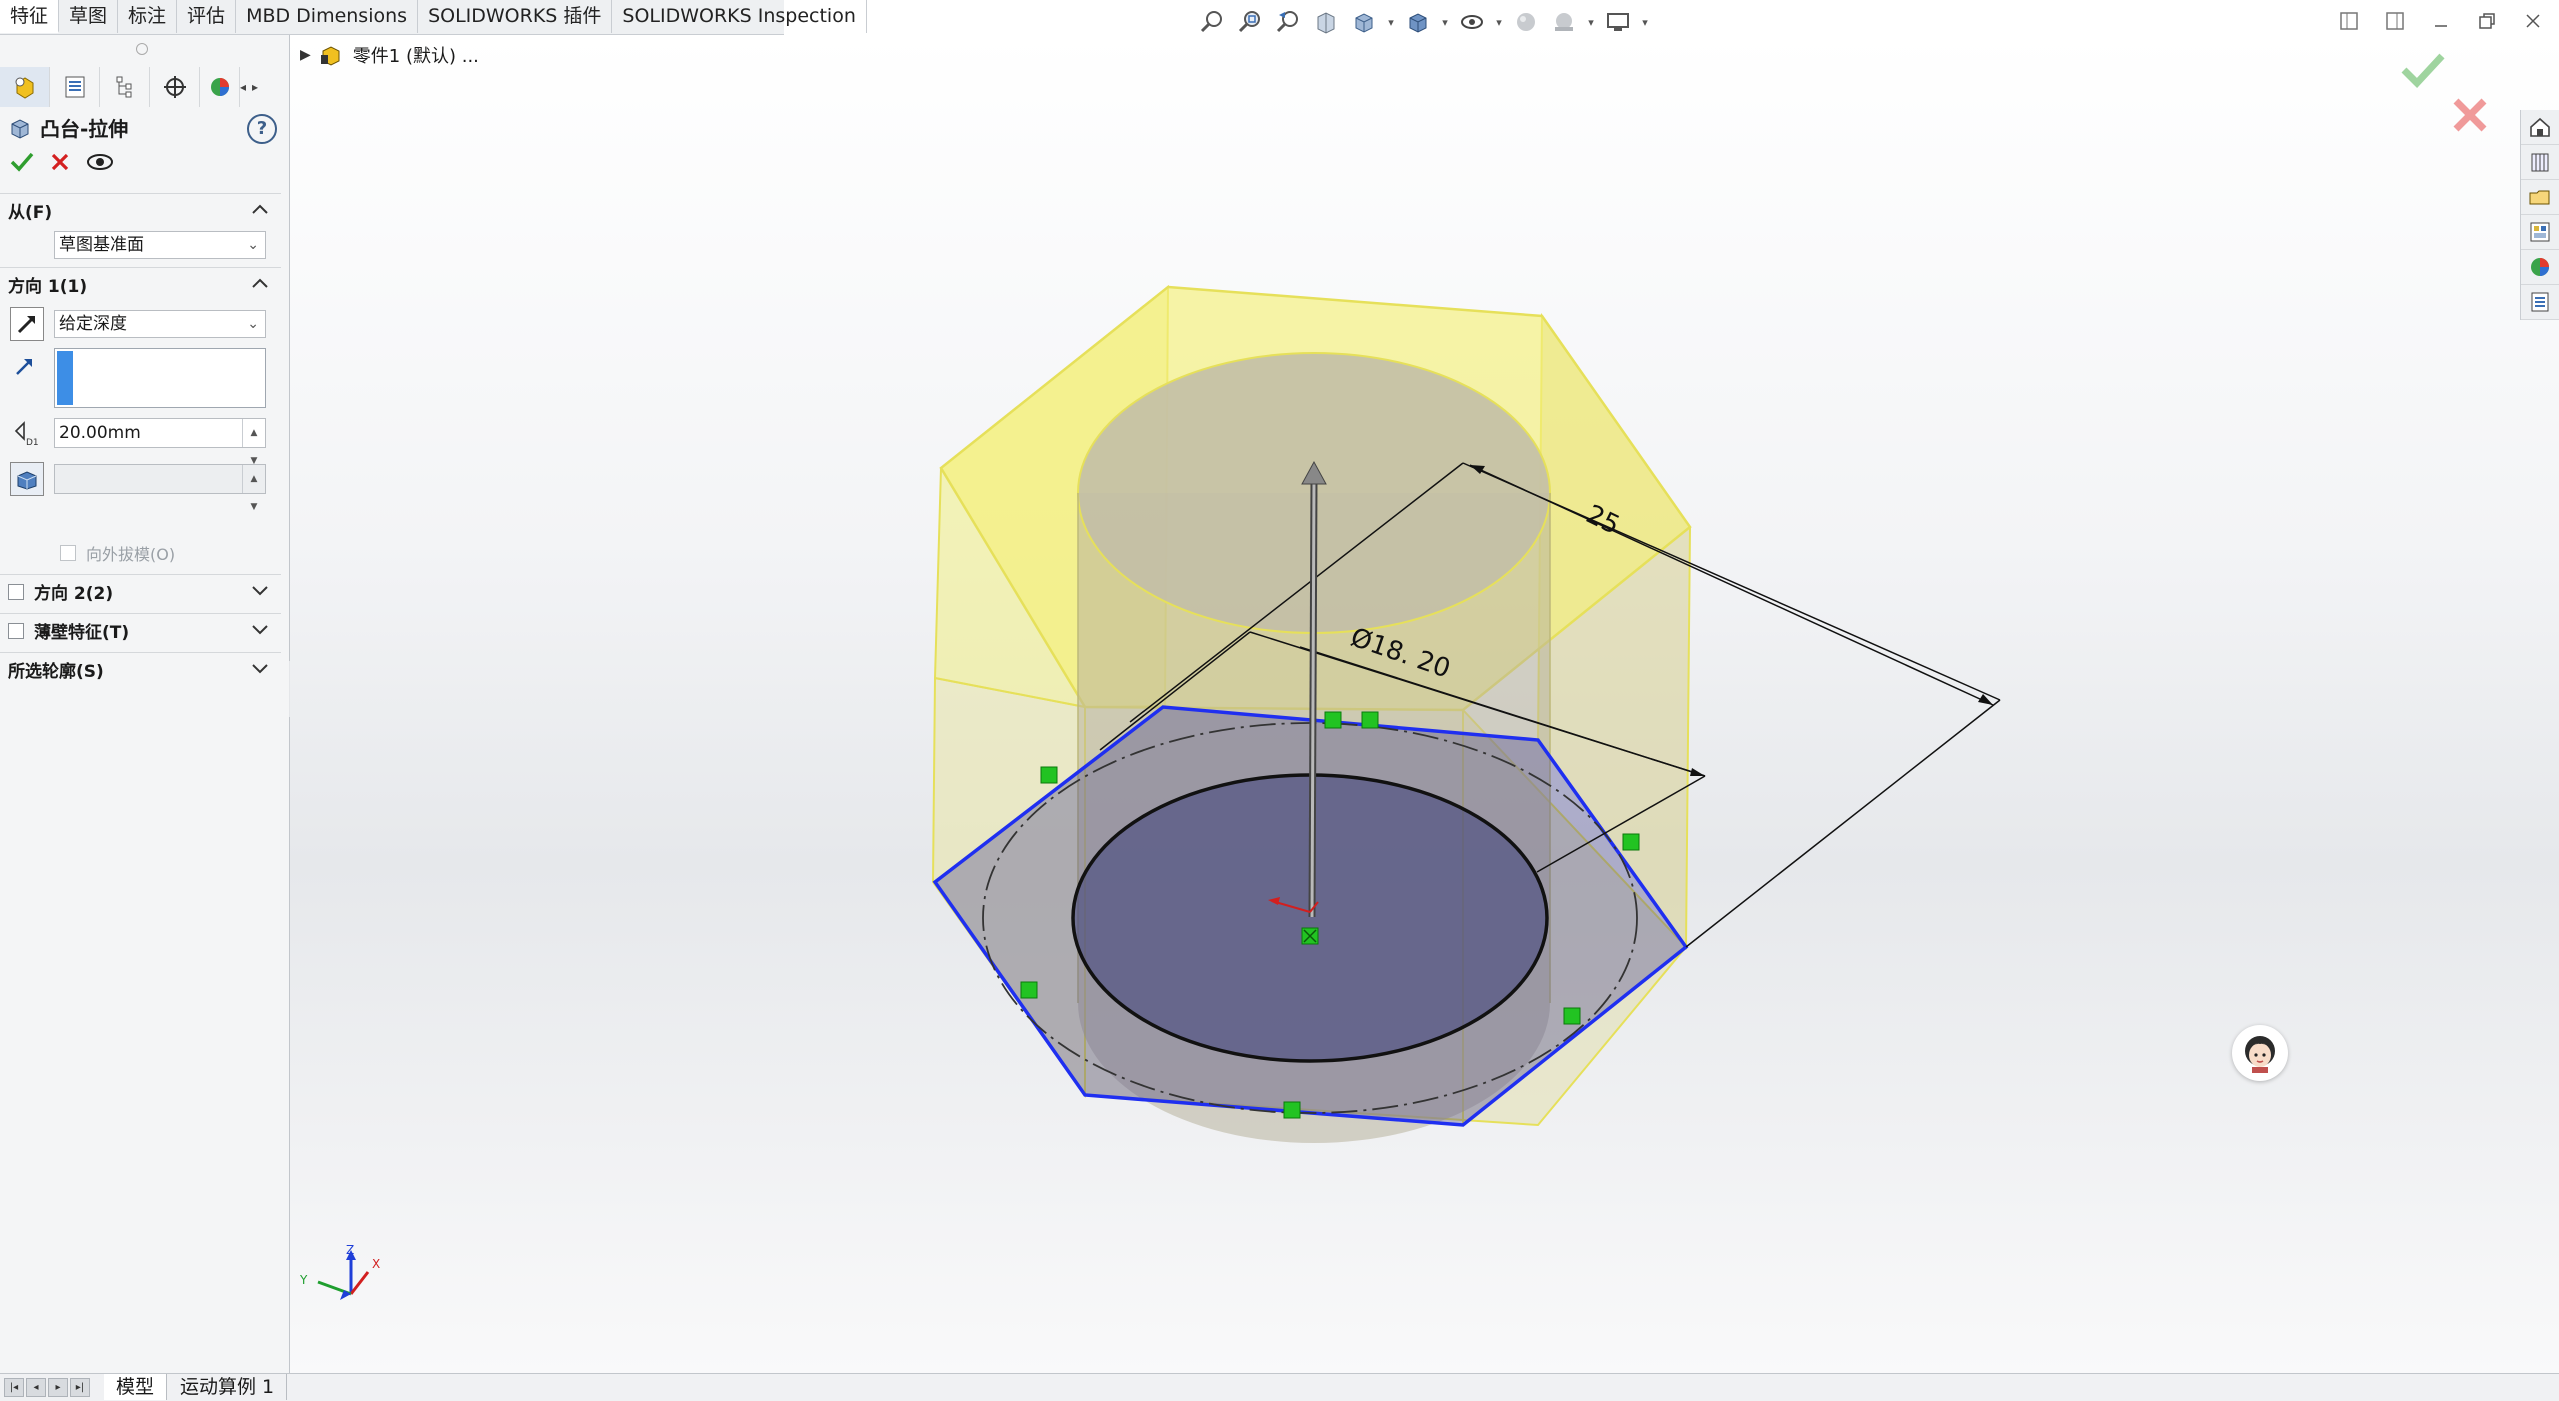 This screenshot has height=1401, width=2559. What do you see at coordinates (2540, 197) in the screenshot?
I see `file-explorer-icon` at bounding box center [2540, 197].